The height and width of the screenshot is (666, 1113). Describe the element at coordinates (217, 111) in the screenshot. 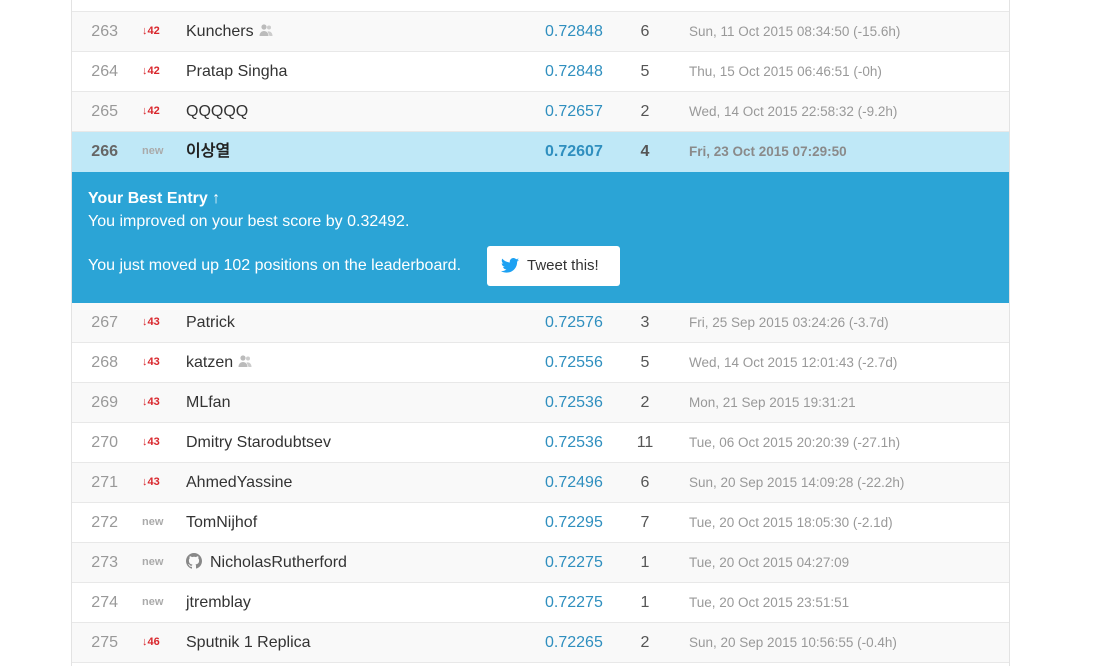

I see `team-name: QQQQQ` at that location.